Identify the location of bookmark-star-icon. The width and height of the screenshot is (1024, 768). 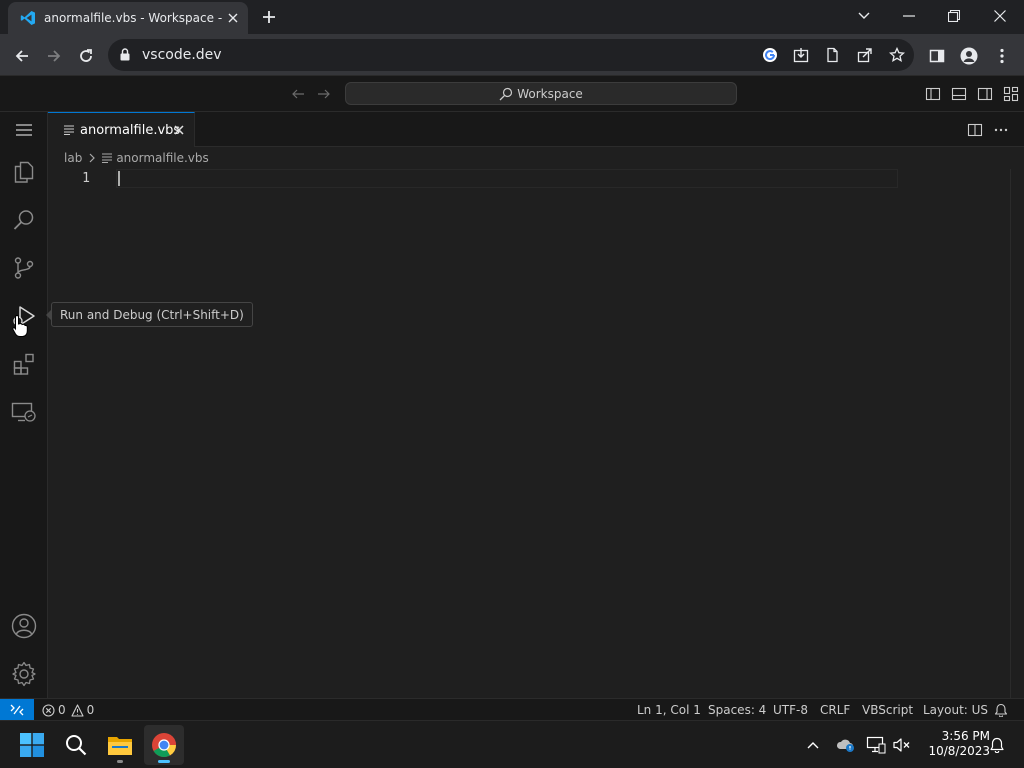
(897, 55).